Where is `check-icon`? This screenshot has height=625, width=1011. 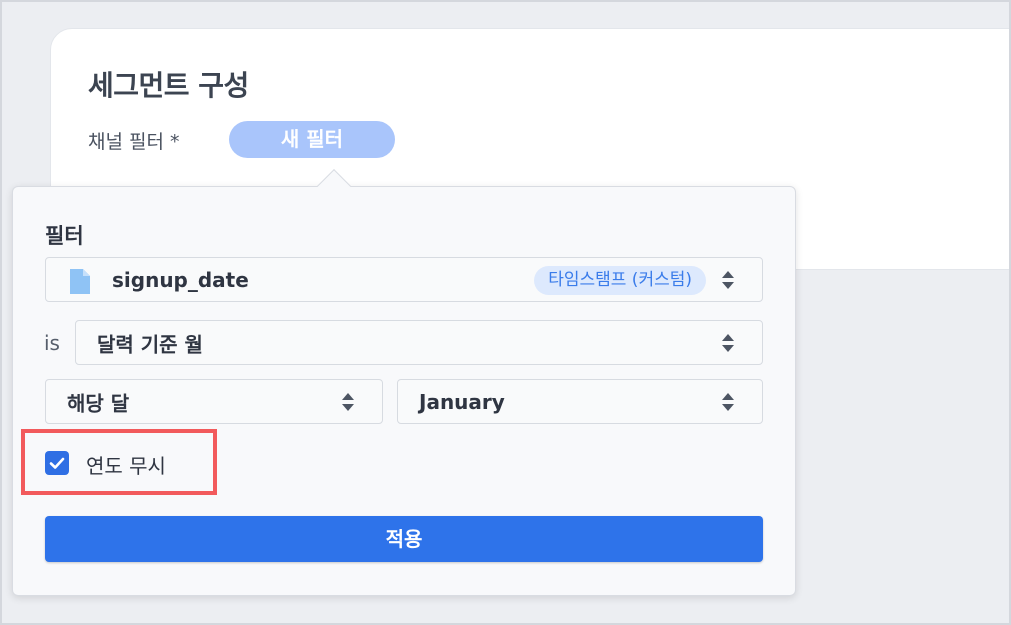 check-icon is located at coordinates (57, 463).